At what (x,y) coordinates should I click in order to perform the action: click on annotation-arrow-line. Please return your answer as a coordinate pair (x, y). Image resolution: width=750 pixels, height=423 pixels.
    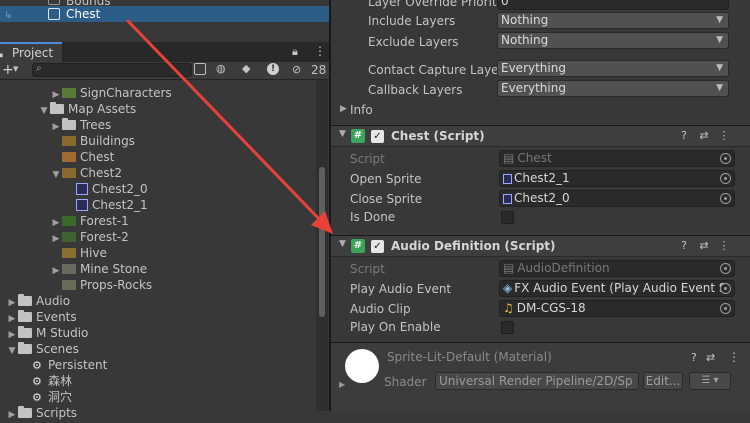
    Looking at the image, I should click on (224, 121).